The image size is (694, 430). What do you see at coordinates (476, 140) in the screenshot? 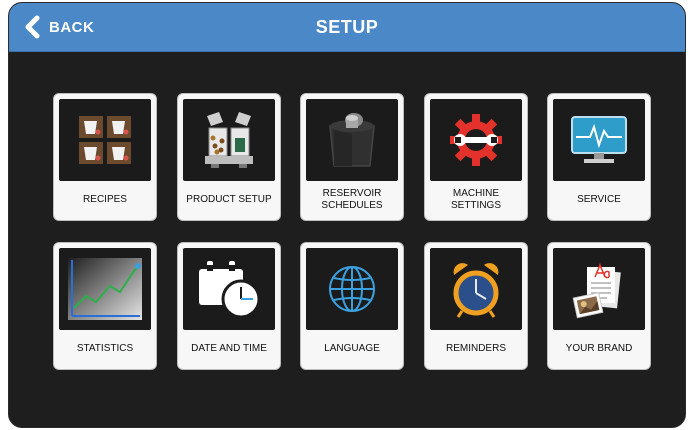
I see `gear-wrench-icon` at bounding box center [476, 140].